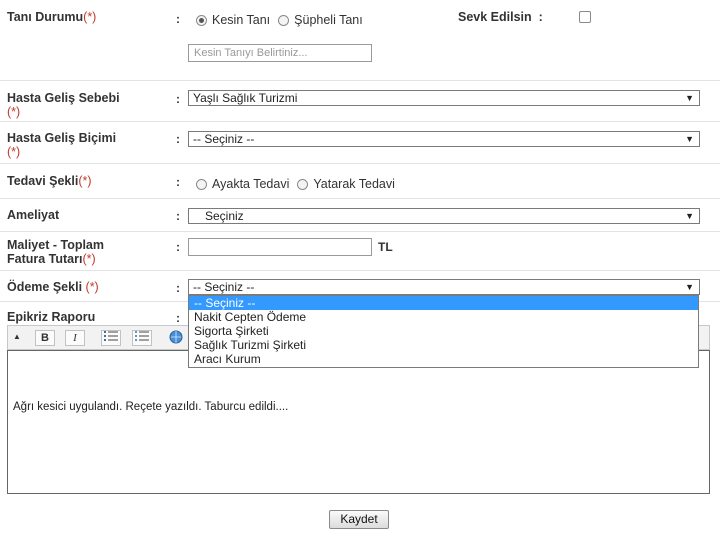 Image resolution: width=720 pixels, height=540 pixels. What do you see at coordinates (201, 20) in the screenshot?
I see `radio-checked-icon` at bounding box center [201, 20].